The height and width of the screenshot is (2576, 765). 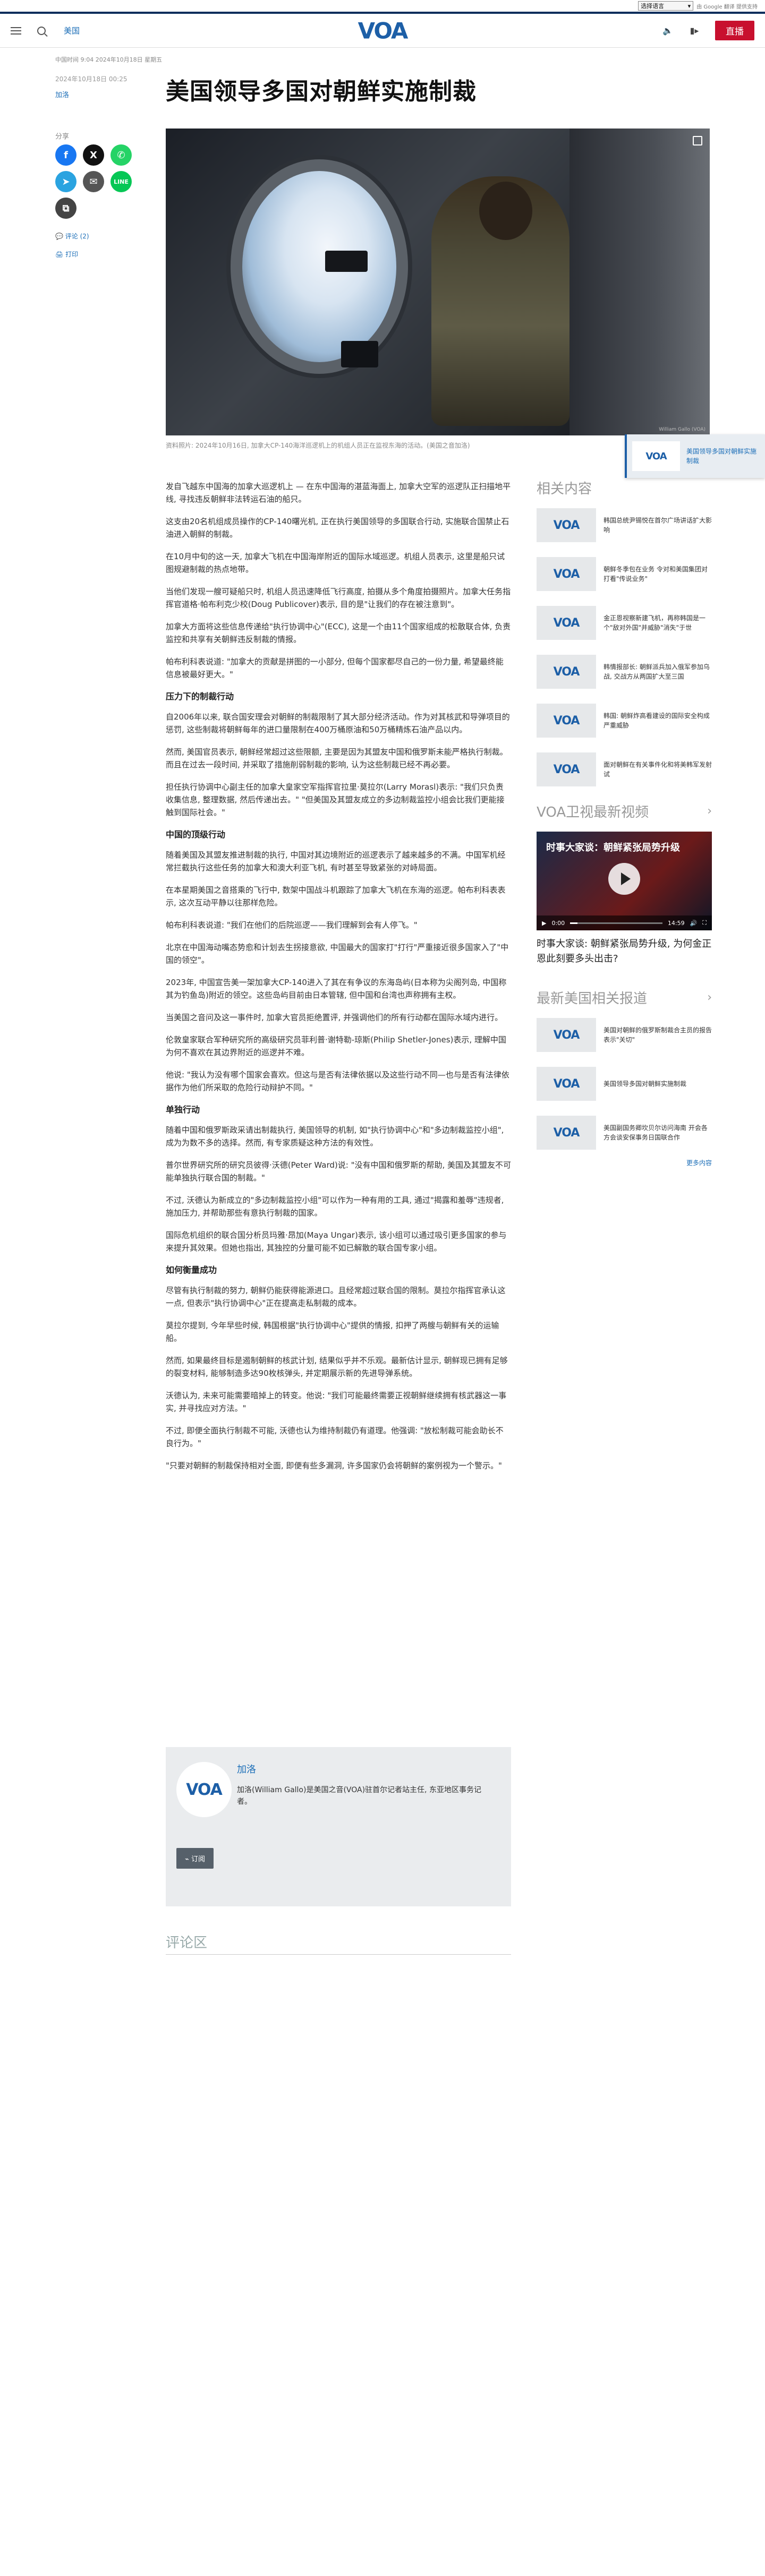 What do you see at coordinates (382, 6) in the screenshot?
I see `language-bar: 选择语言 ▾ 由 Google 翻译 提供支持` at bounding box center [382, 6].